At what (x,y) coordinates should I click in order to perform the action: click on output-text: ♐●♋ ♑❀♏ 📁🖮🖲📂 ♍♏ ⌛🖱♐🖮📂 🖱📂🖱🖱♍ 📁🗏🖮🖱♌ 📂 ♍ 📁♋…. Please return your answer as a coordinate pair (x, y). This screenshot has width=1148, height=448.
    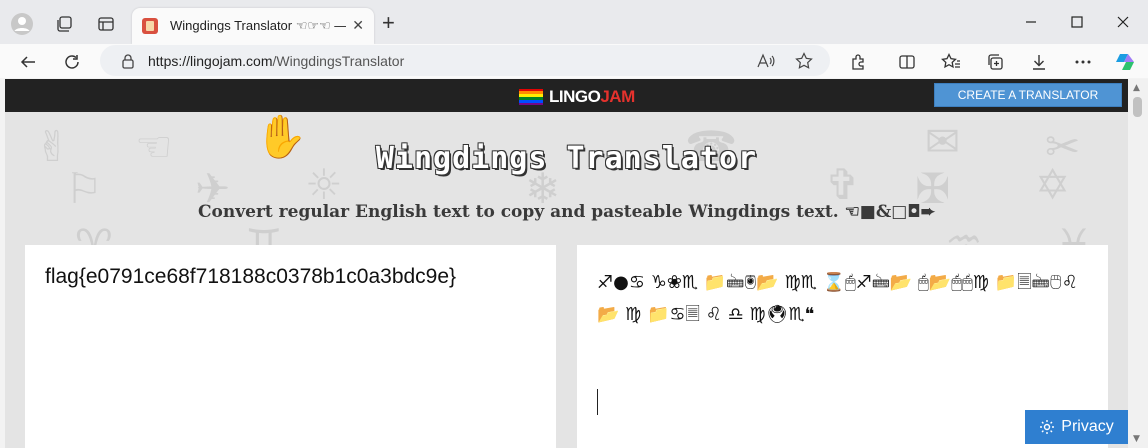
    Looking at the image, I should click on (837, 298).